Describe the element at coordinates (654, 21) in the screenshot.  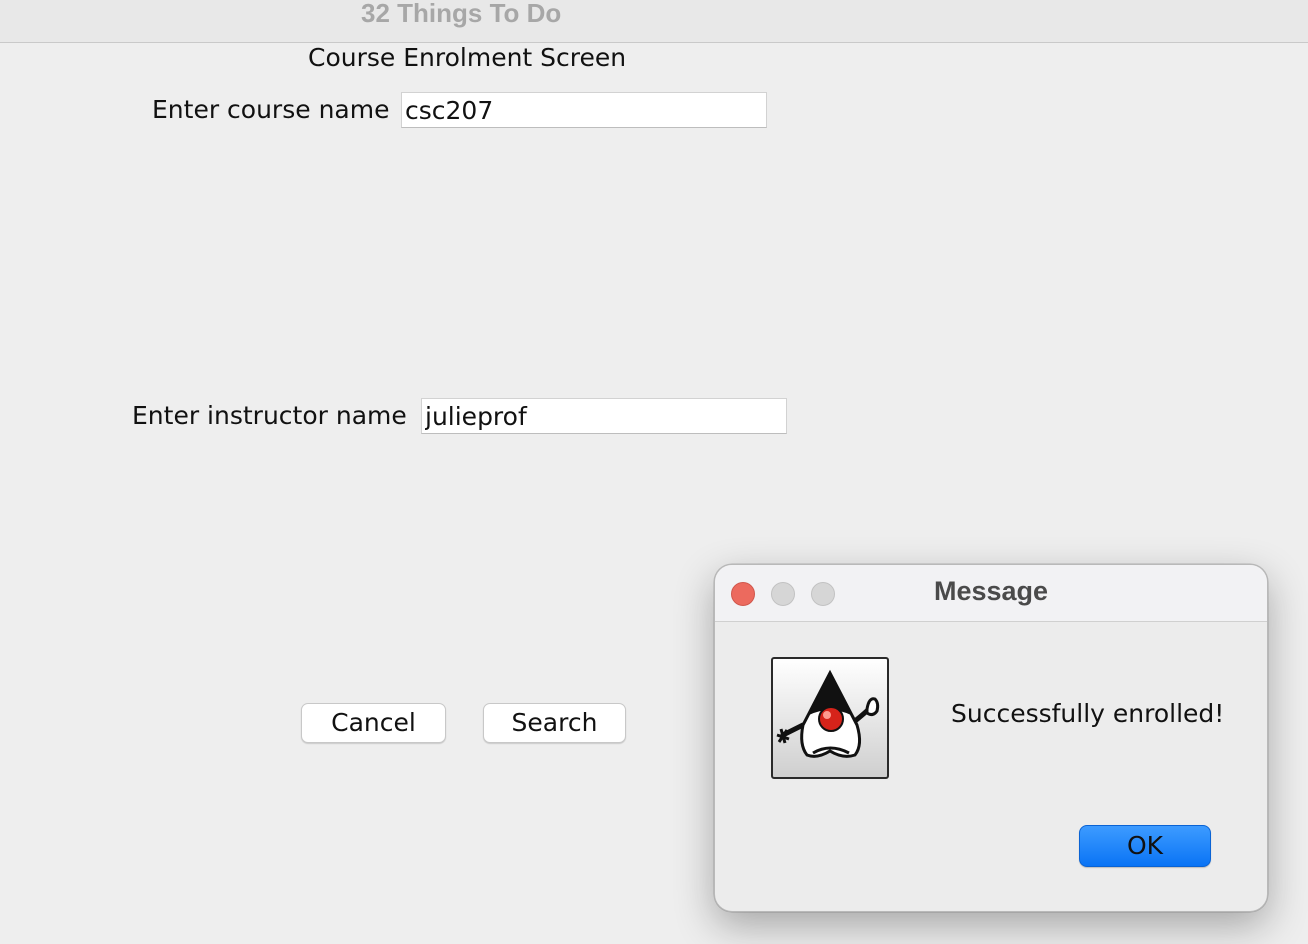
I see `window-titlebar: 32 Things To Do` at that location.